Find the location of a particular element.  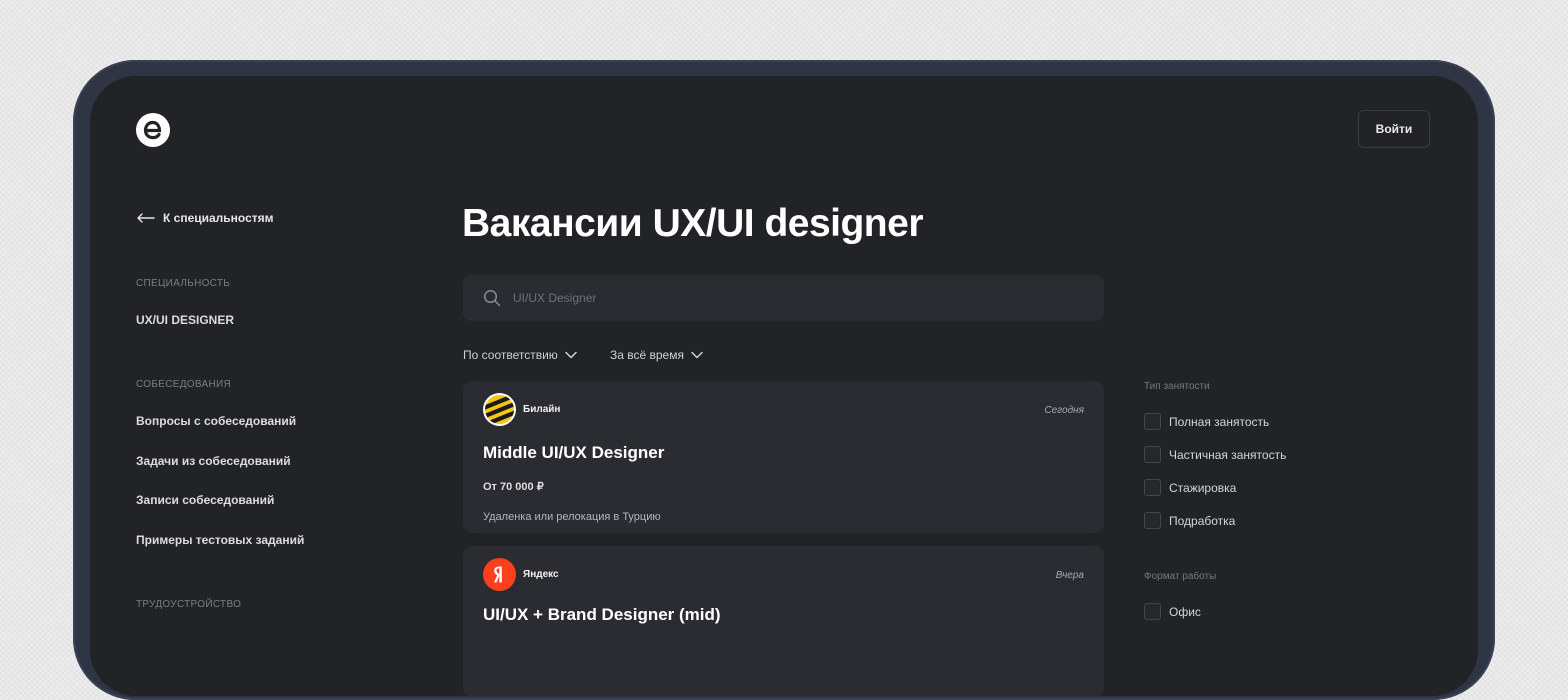

arrow-left-icon is located at coordinates (146, 218).